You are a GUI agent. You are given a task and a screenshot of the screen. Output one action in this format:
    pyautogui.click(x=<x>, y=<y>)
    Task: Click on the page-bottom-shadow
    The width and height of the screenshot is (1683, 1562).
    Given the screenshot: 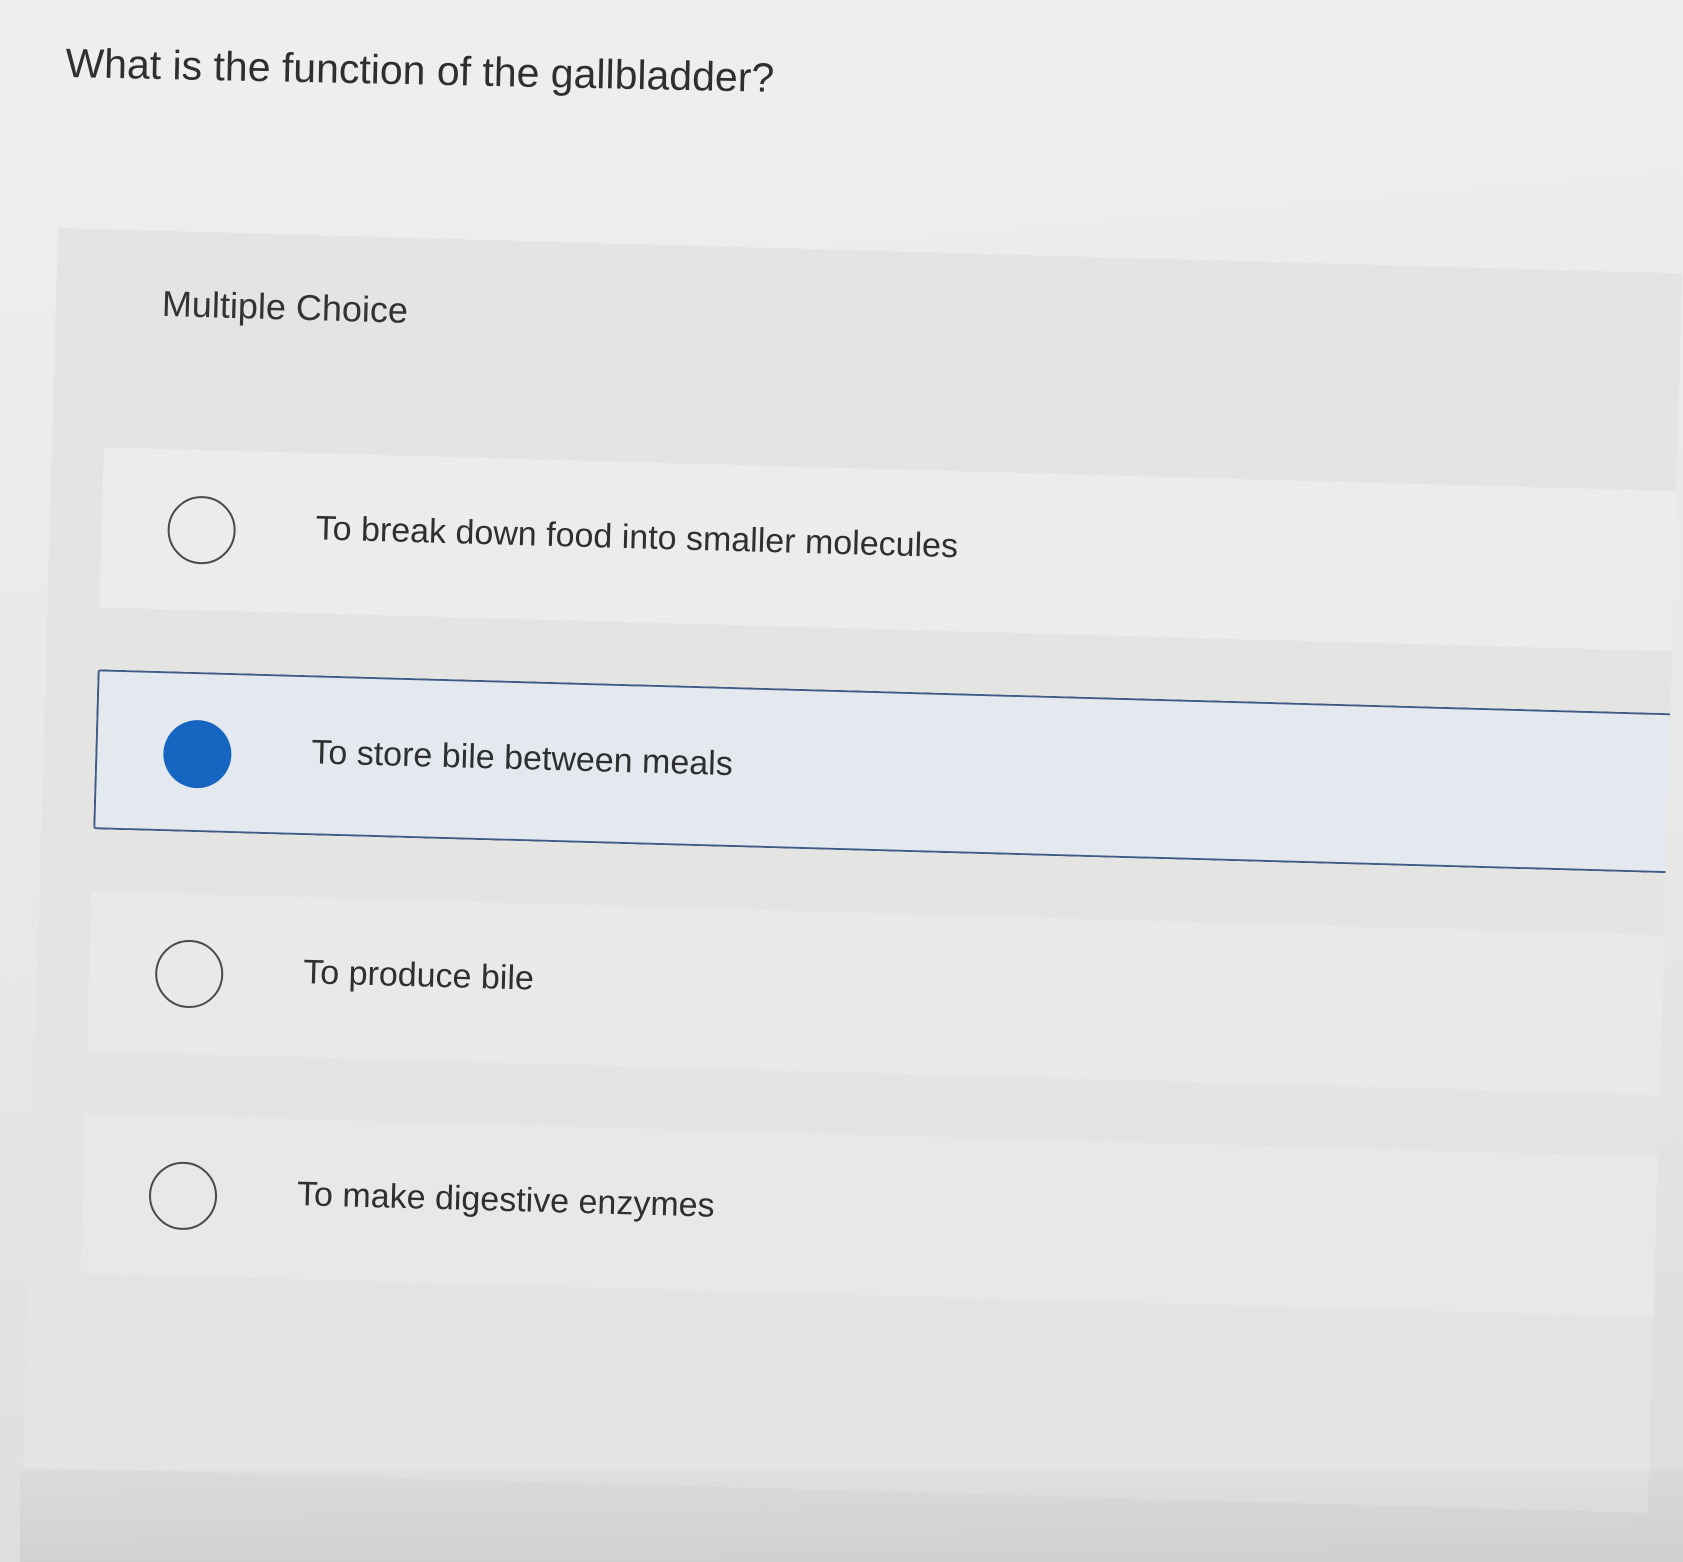 What is the action you would take?
    pyautogui.click(x=851, y=1516)
    